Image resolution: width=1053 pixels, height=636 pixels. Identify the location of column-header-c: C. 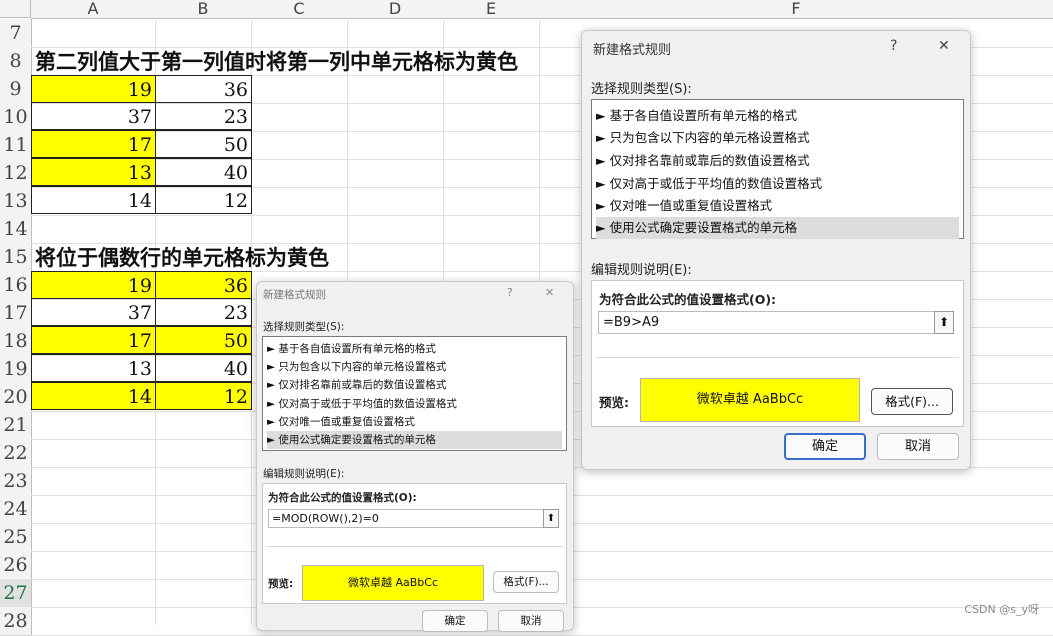
(299, 9).